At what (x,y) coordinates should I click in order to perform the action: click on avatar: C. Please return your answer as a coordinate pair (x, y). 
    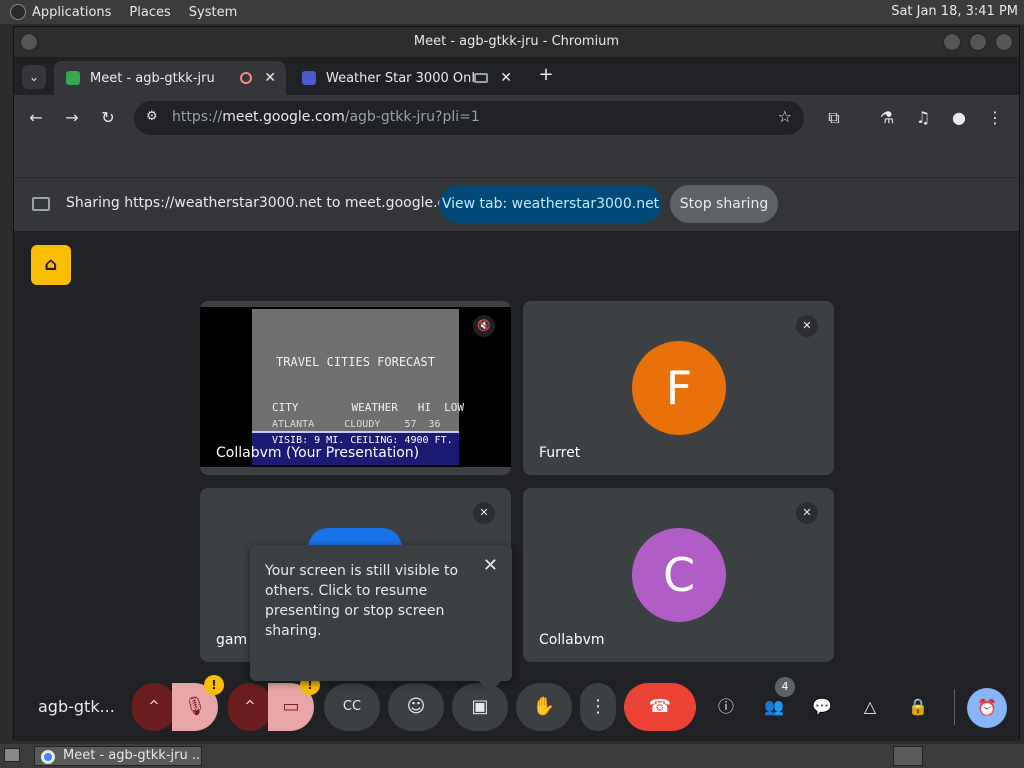
    Looking at the image, I should click on (679, 575).